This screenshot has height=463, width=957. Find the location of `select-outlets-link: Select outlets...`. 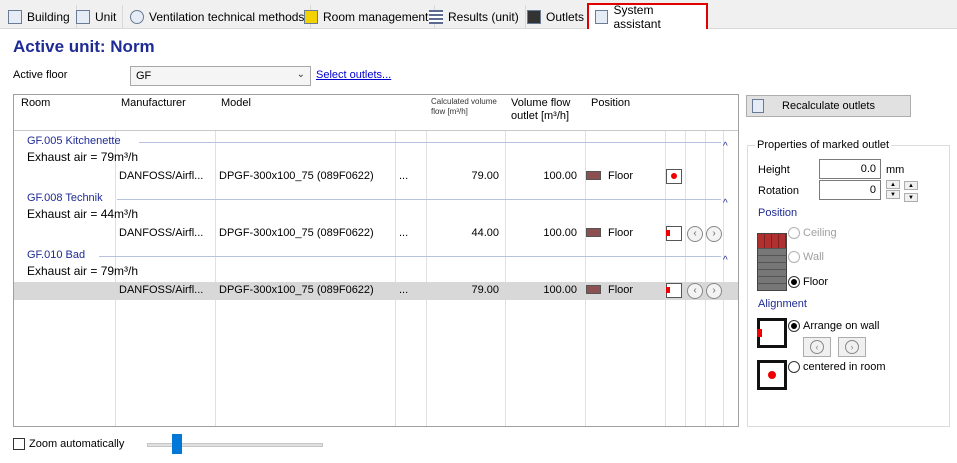

select-outlets-link: Select outlets... is located at coordinates (353, 75).